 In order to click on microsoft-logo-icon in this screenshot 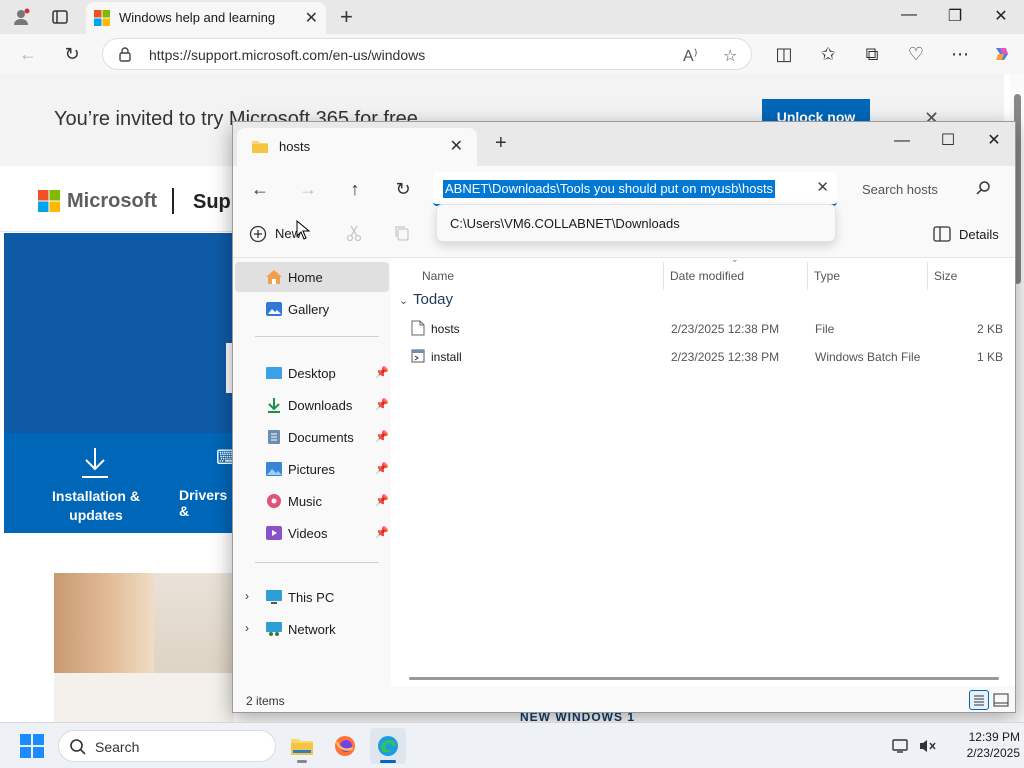, I will do `click(49, 201)`.